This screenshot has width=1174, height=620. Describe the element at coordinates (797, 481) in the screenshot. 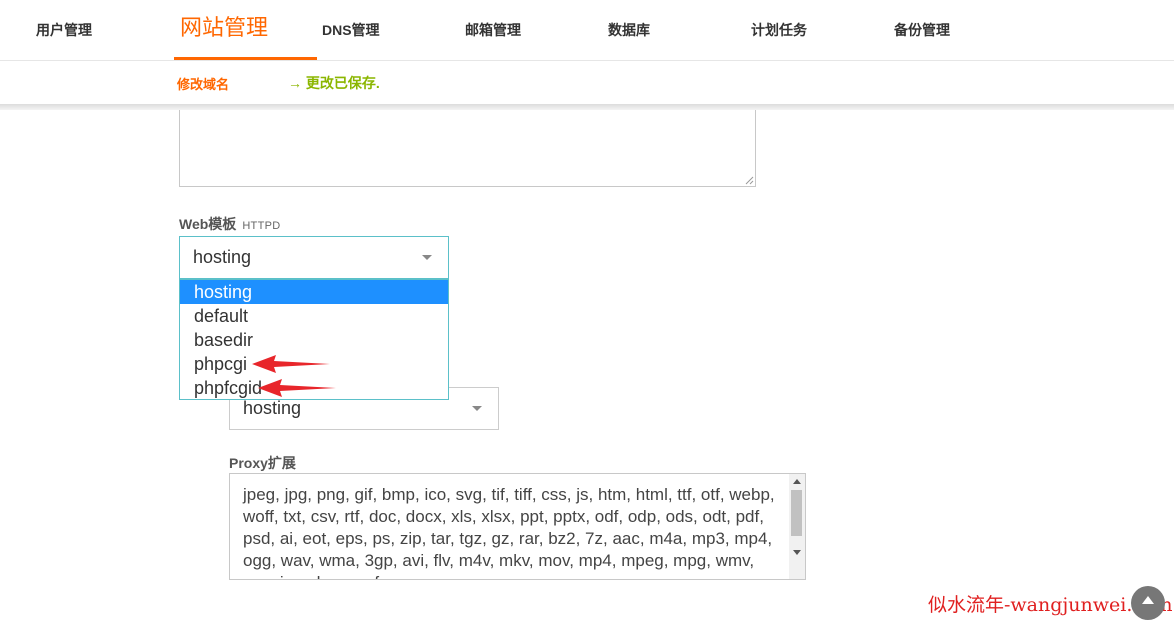

I see `scroll-up-icon` at that location.